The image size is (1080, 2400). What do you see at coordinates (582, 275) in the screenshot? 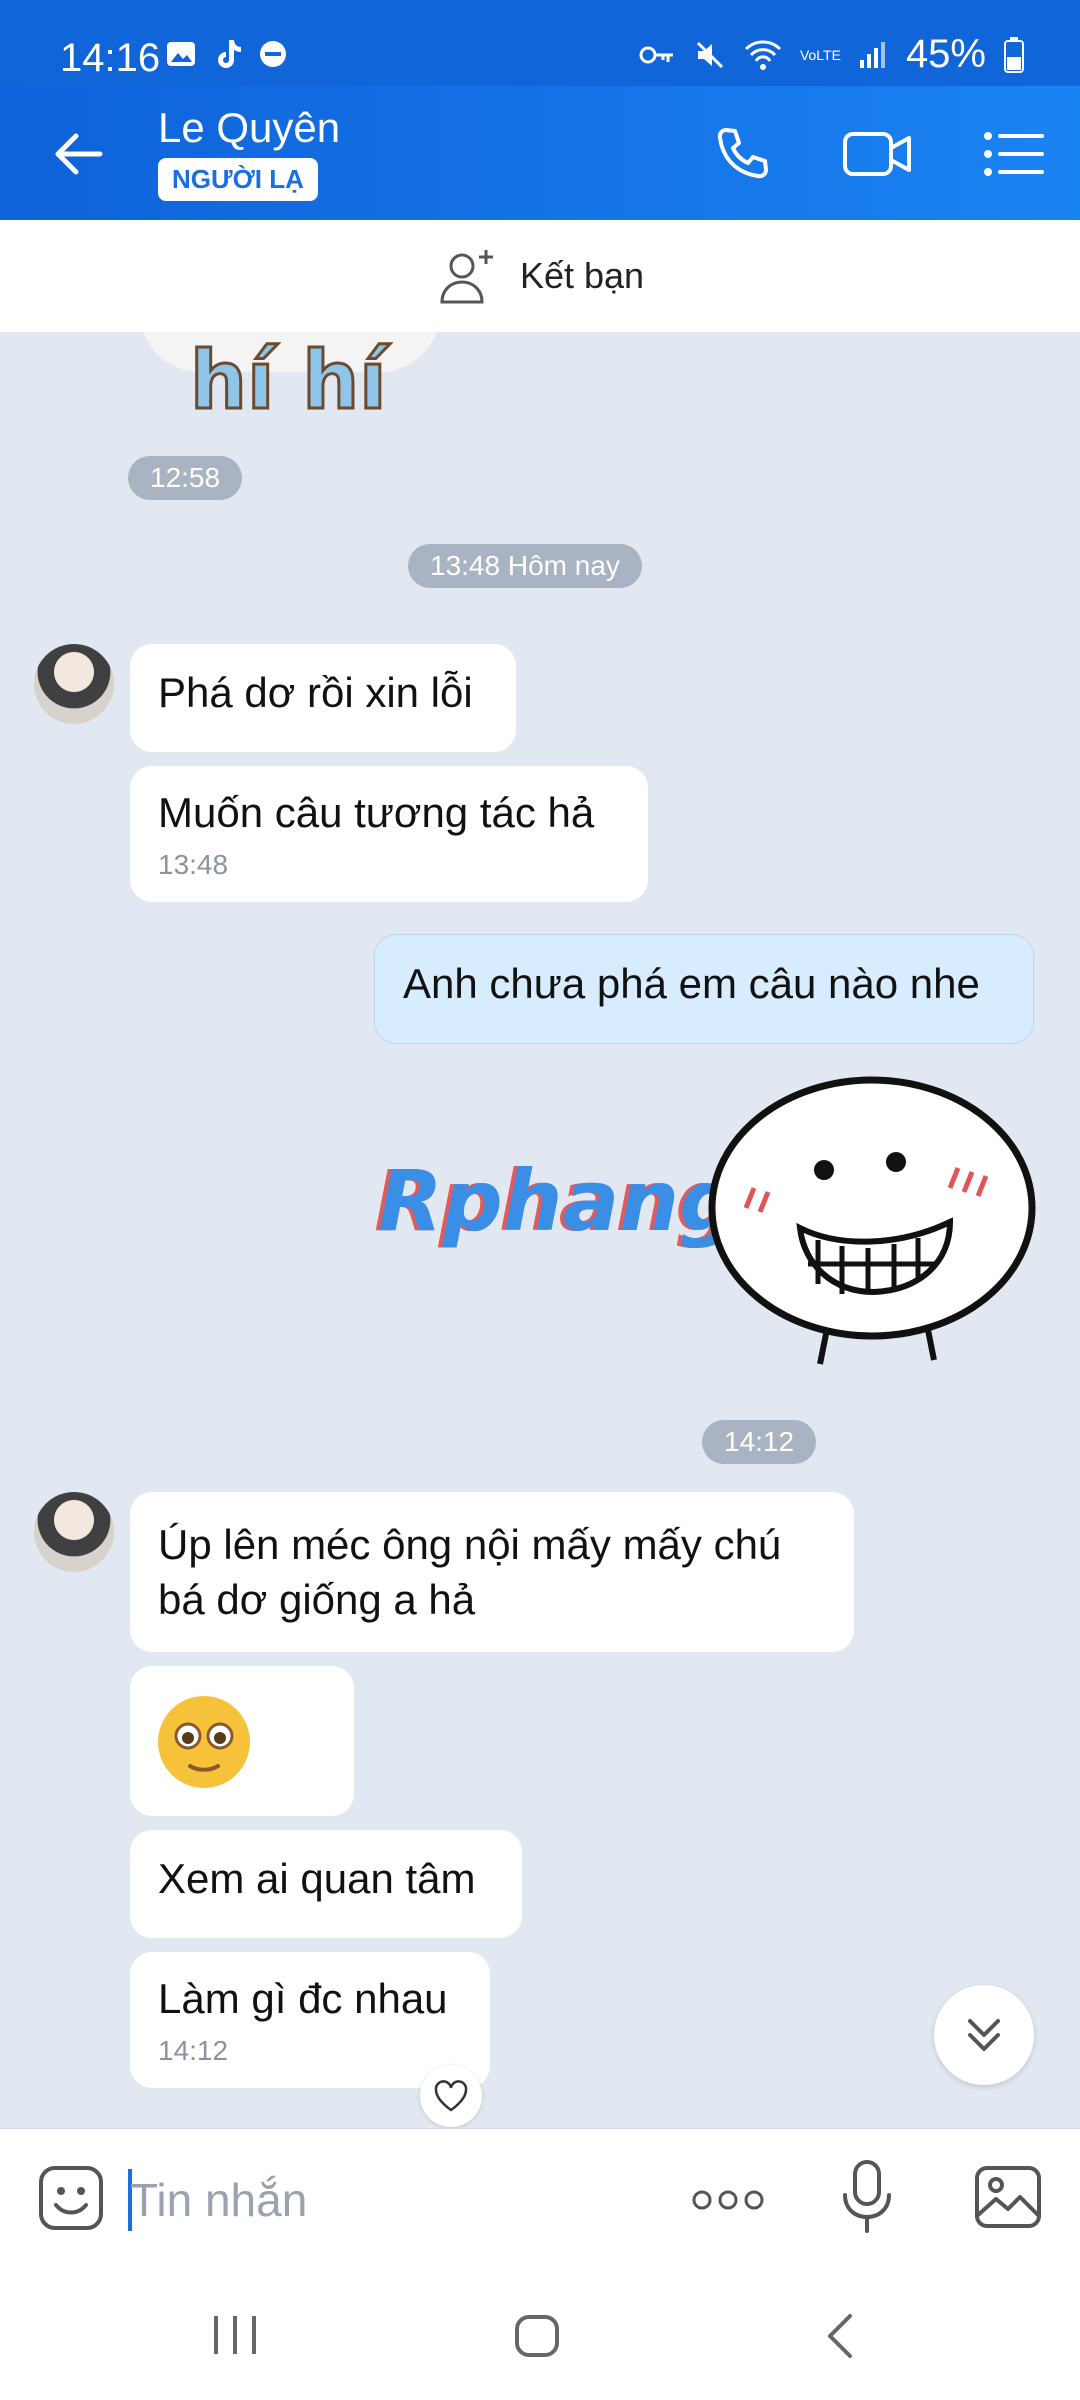
I see `add-friend-label: Kết bạn` at bounding box center [582, 275].